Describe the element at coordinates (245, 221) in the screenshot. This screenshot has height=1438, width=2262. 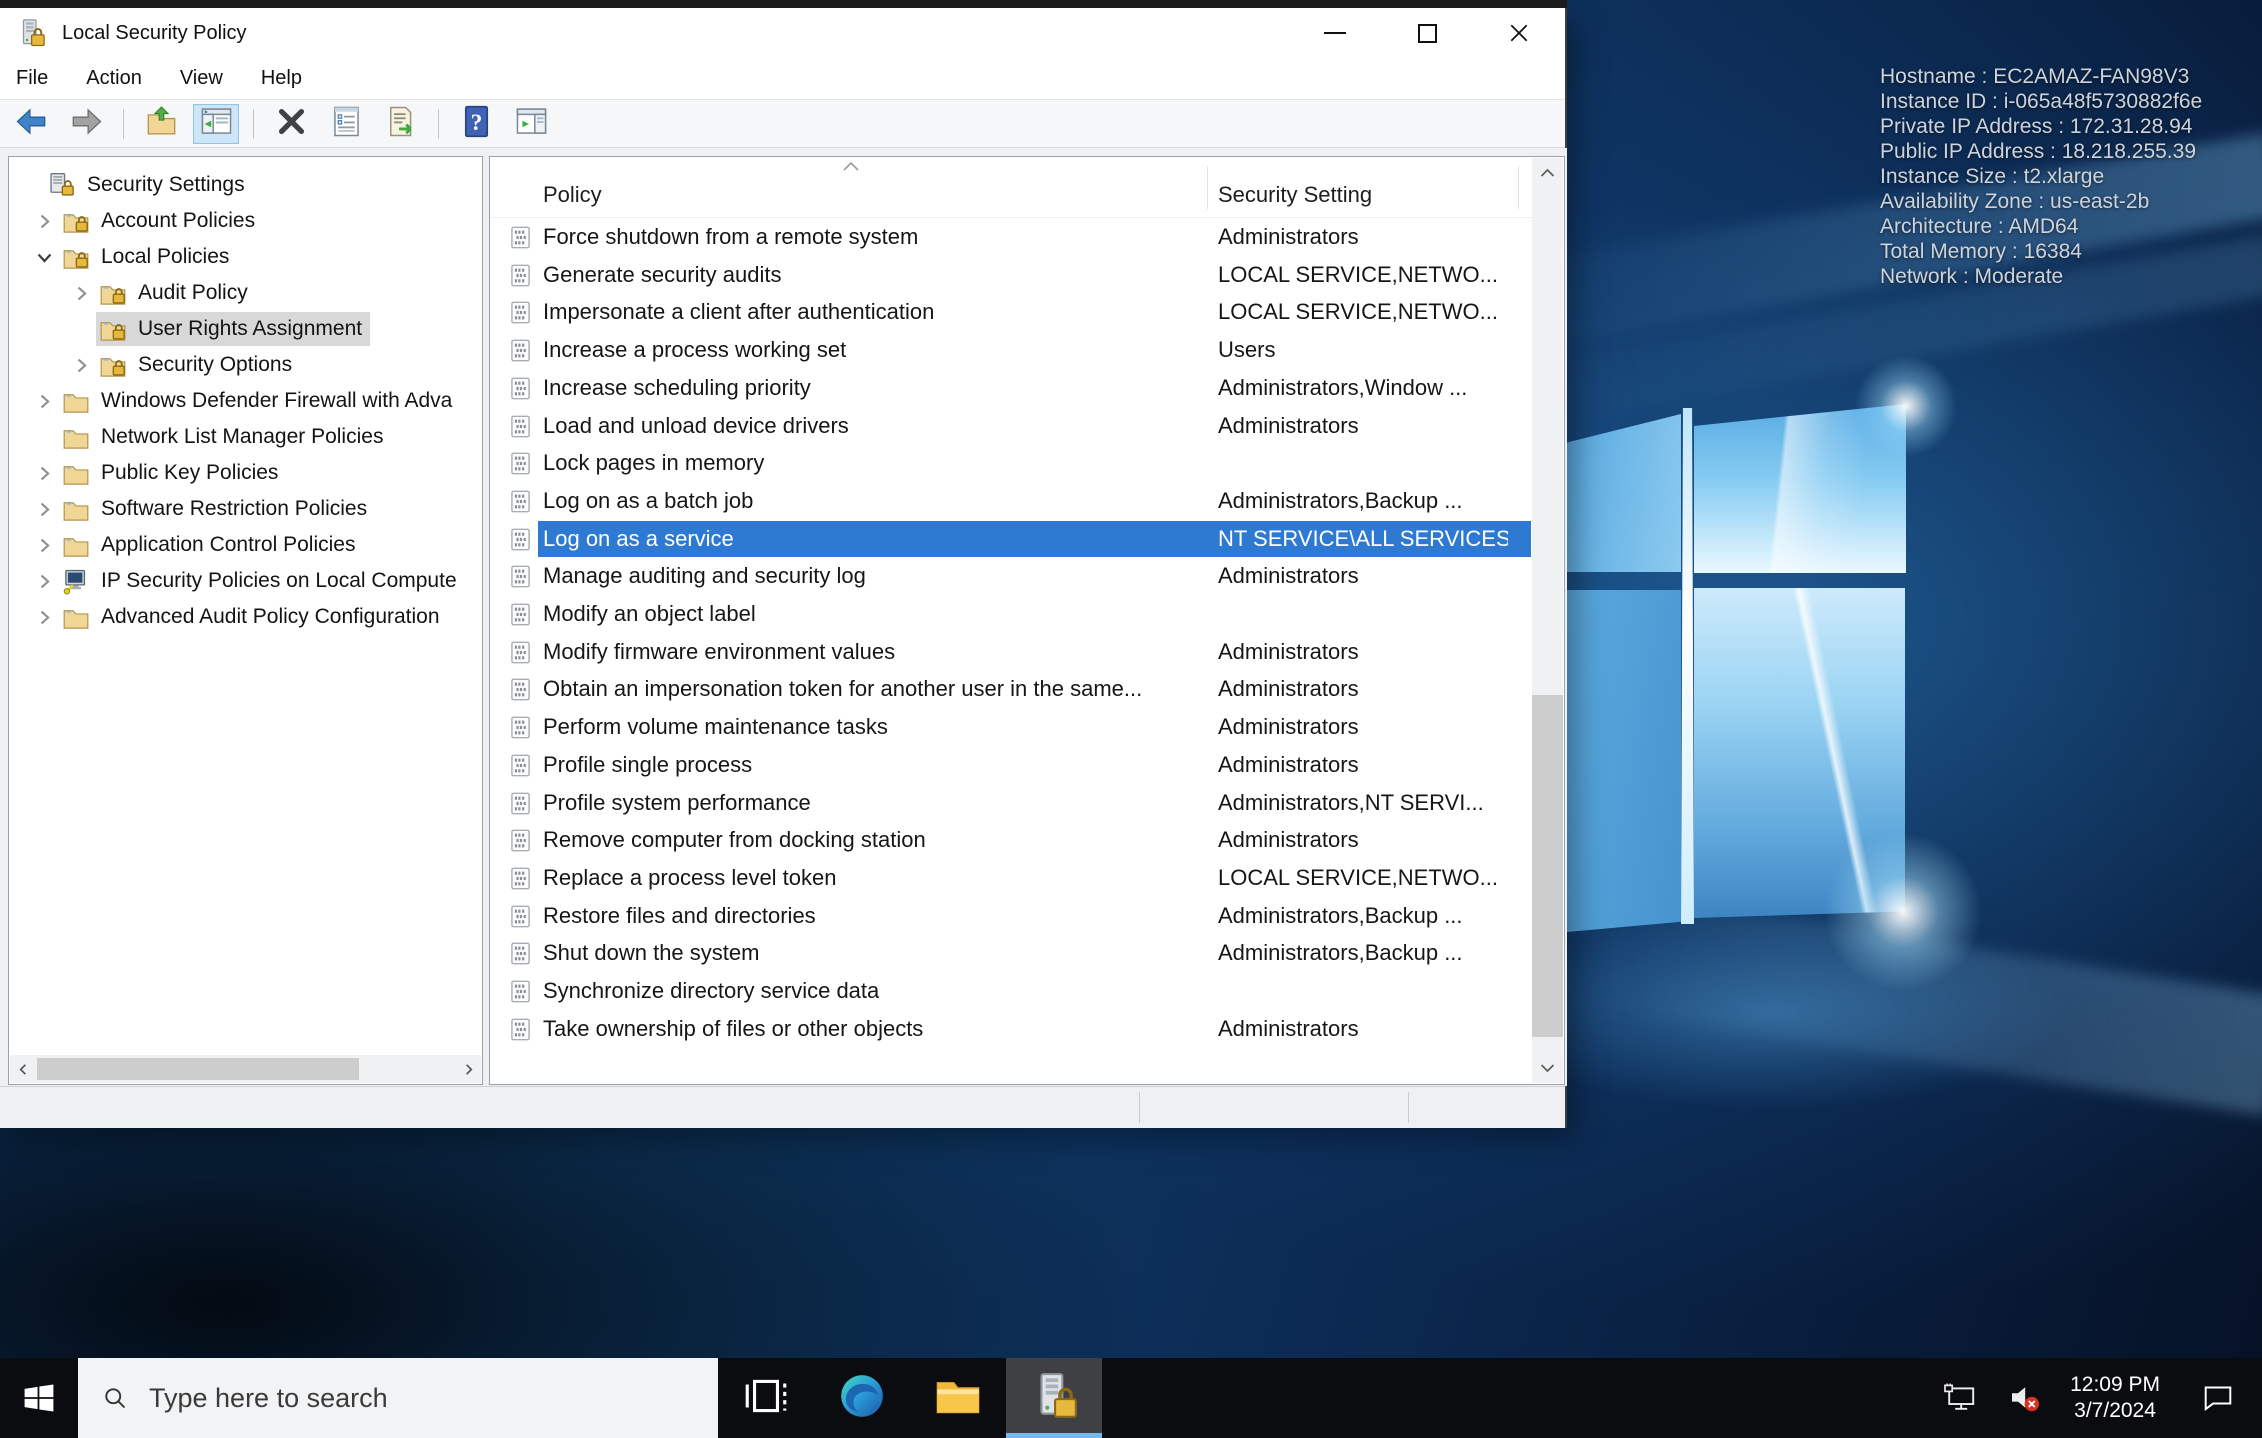
I see `tree-item-account-policies: Account Policies` at that location.